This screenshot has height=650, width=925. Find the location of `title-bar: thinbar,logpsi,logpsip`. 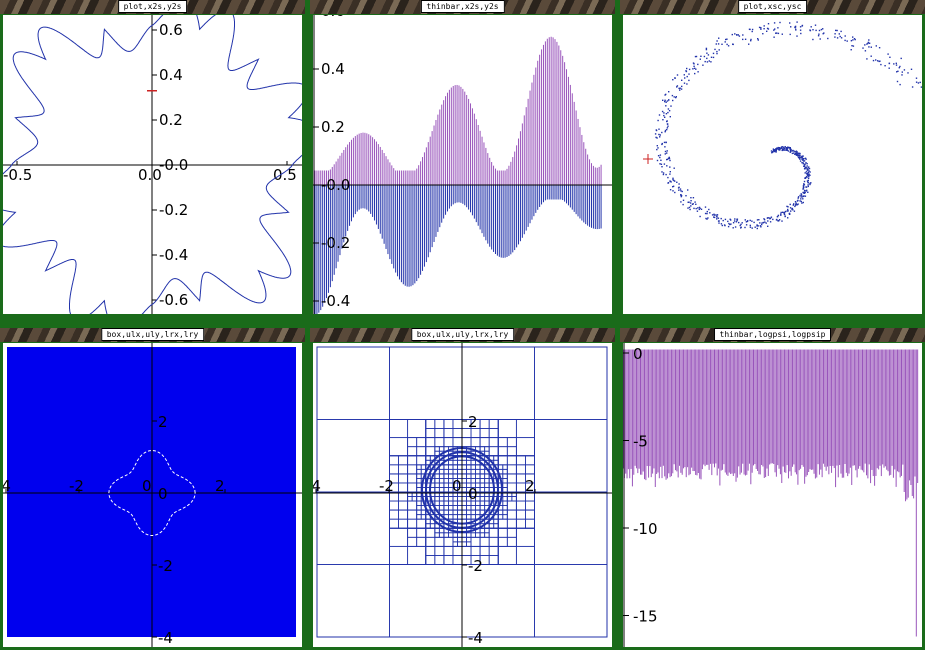

title-bar: thinbar,logpsi,logpsip is located at coordinates (772, 335).